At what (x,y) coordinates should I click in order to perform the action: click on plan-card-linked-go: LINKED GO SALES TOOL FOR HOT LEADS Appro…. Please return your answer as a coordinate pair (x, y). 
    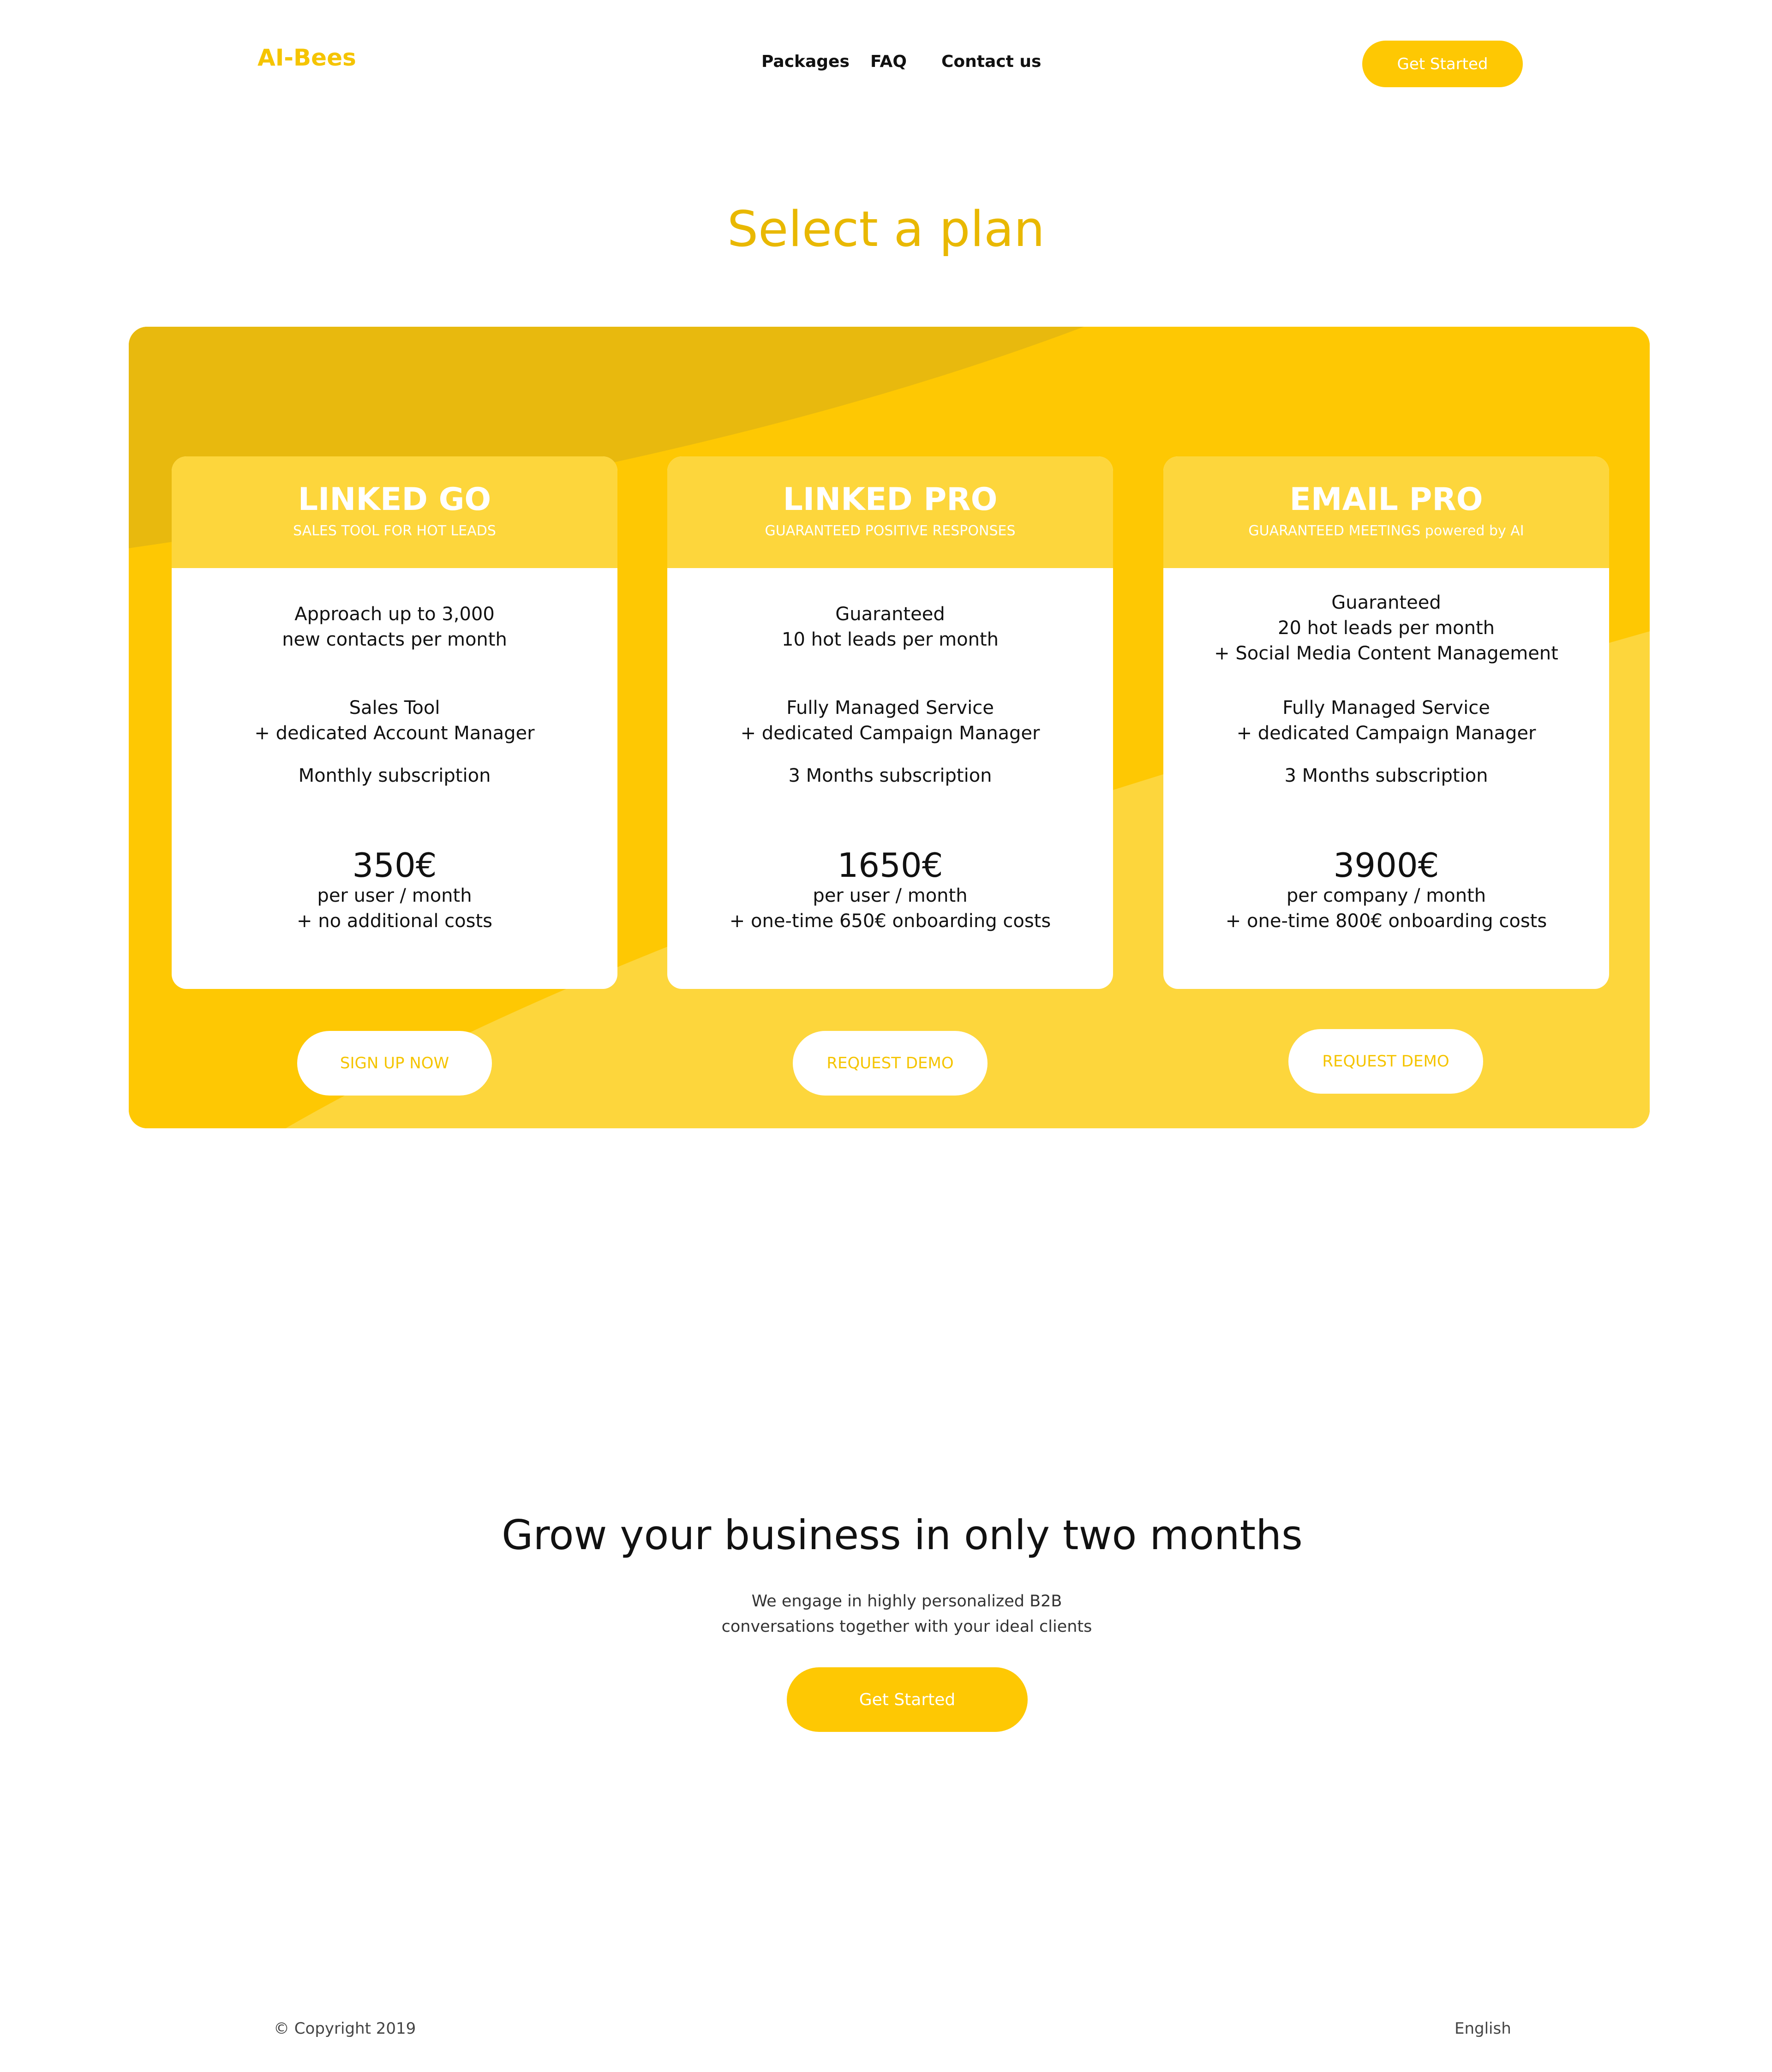
    Looking at the image, I should click on (395, 723).